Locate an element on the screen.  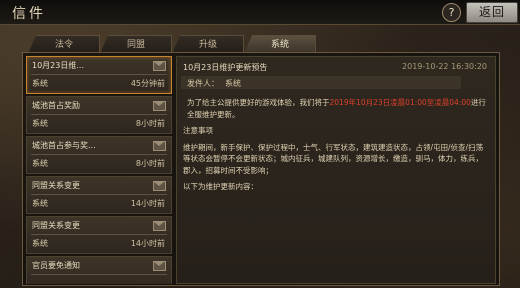
sender-row: 发件人： 系统 is located at coordinates (321, 82).